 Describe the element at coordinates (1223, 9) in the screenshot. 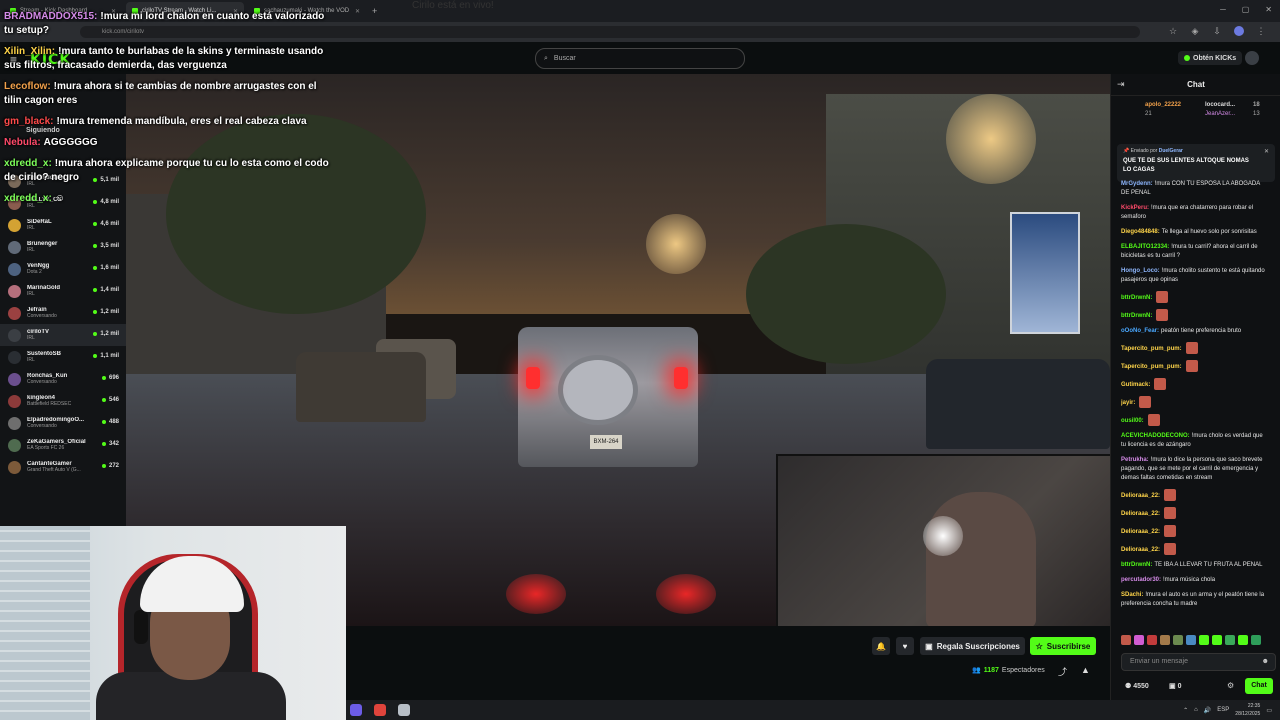

I see `minimize-icon: ─` at that location.